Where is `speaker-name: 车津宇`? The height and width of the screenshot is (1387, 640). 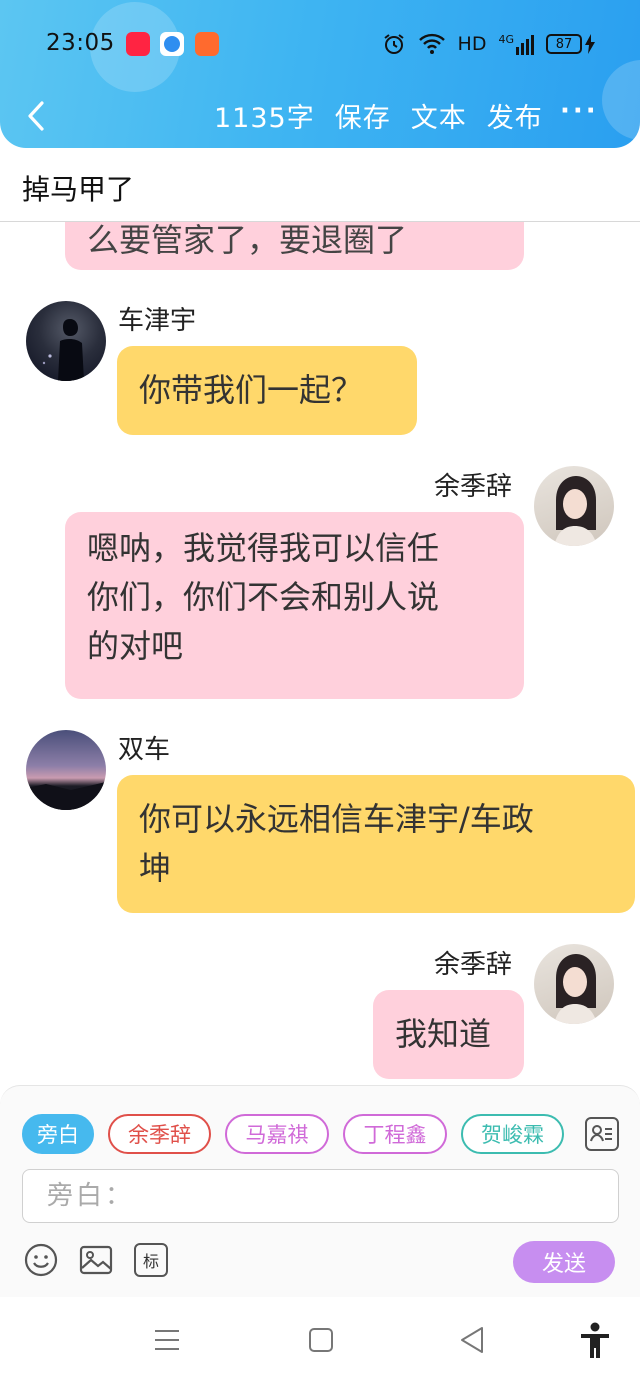 speaker-name: 车津宇 is located at coordinates (157, 321).